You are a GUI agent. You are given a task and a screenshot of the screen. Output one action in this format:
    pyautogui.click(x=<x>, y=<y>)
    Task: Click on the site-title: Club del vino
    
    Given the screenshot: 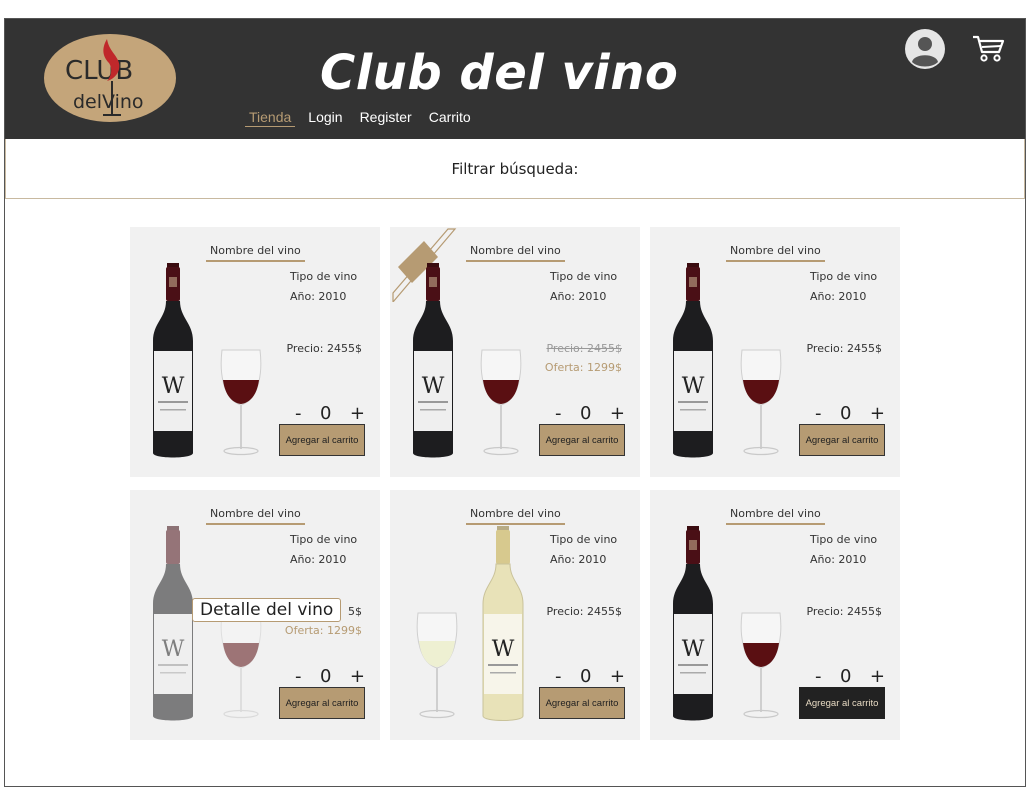 What is the action you would take?
    pyautogui.click(x=499, y=73)
    